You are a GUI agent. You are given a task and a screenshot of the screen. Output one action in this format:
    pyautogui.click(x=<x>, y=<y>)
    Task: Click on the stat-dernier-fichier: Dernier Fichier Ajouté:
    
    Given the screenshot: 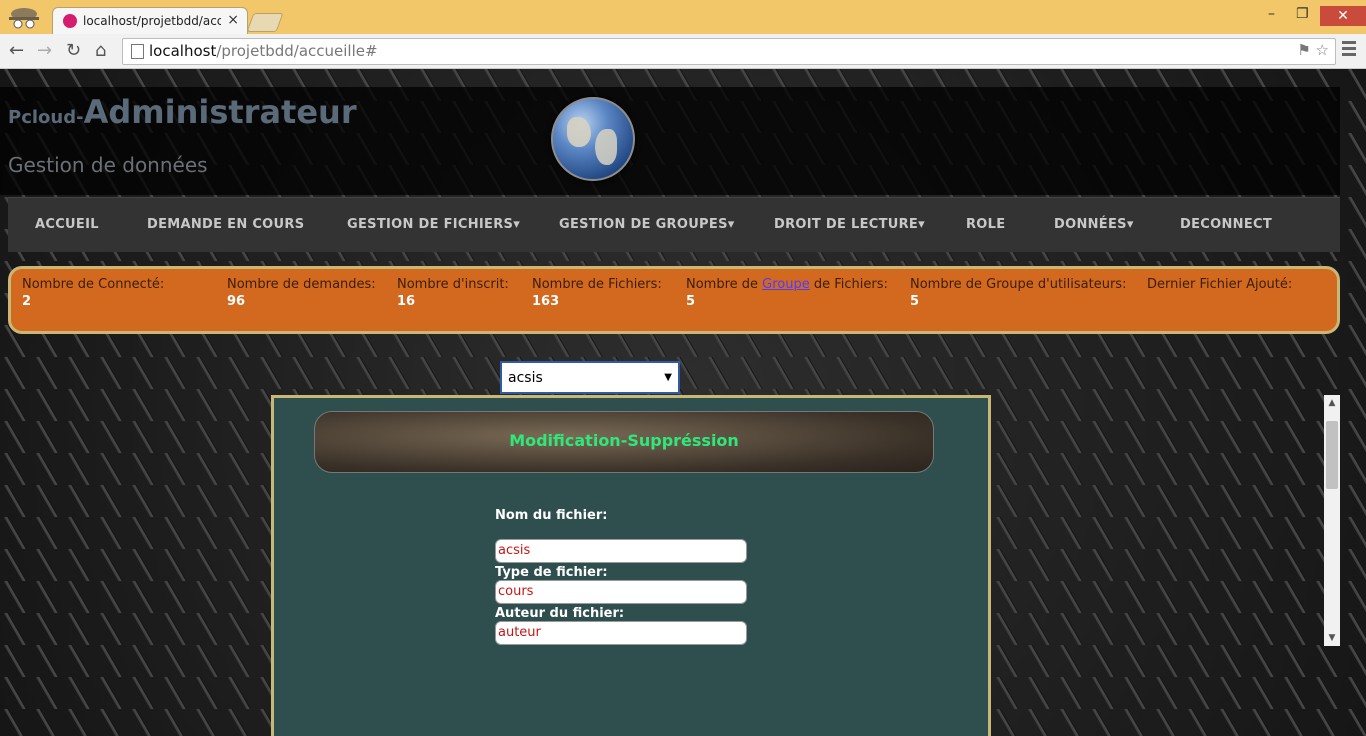 What is the action you would take?
    pyautogui.click(x=1220, y=284)
    